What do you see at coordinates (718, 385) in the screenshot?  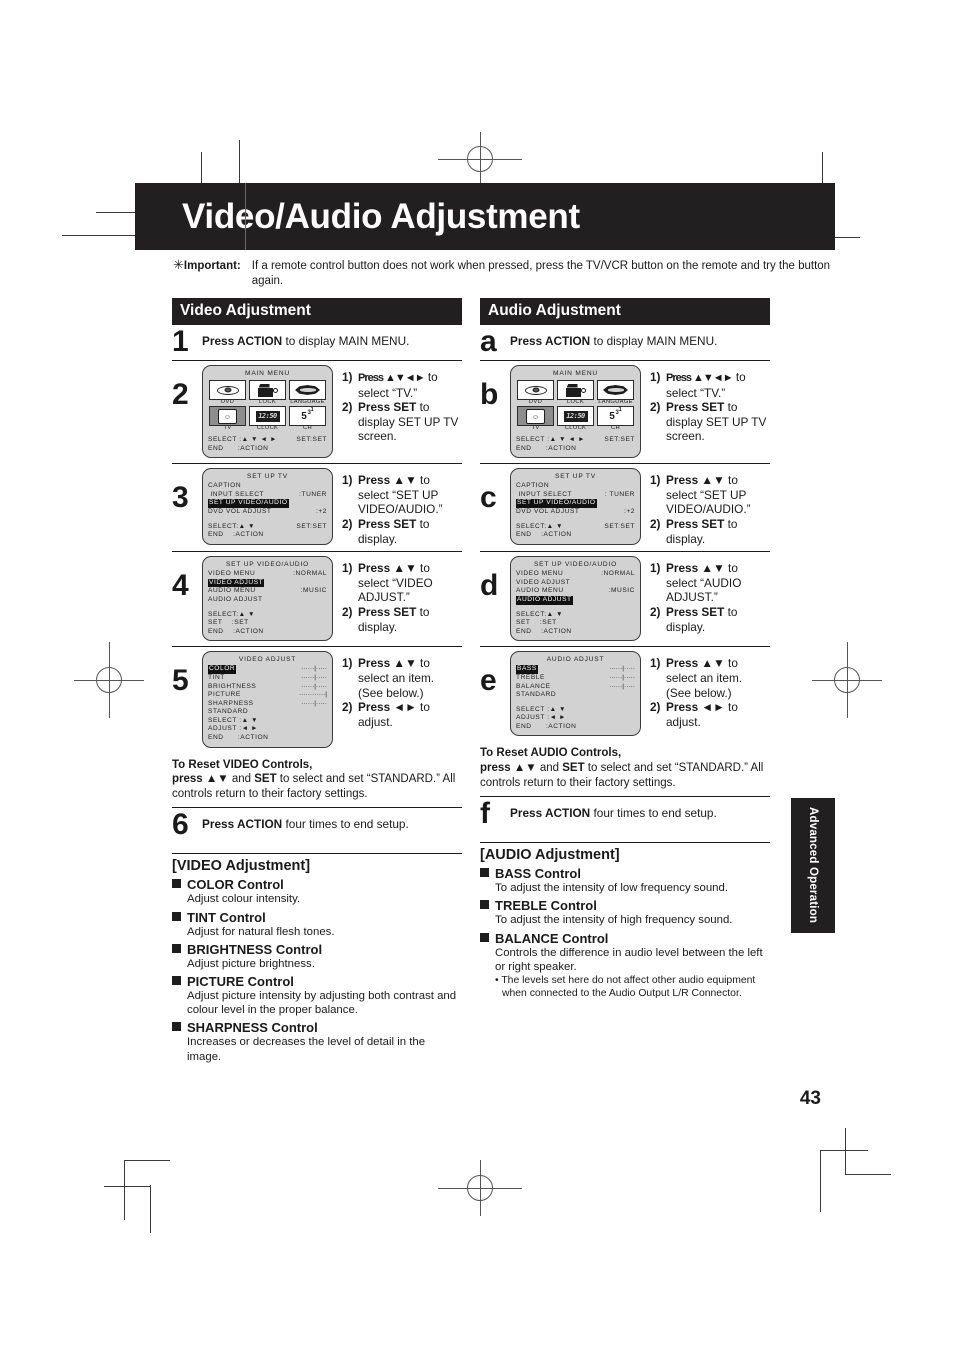 I see `instruction-body: Press ▲▼◄► to select “TV.”` at bounding box center [718, 385].